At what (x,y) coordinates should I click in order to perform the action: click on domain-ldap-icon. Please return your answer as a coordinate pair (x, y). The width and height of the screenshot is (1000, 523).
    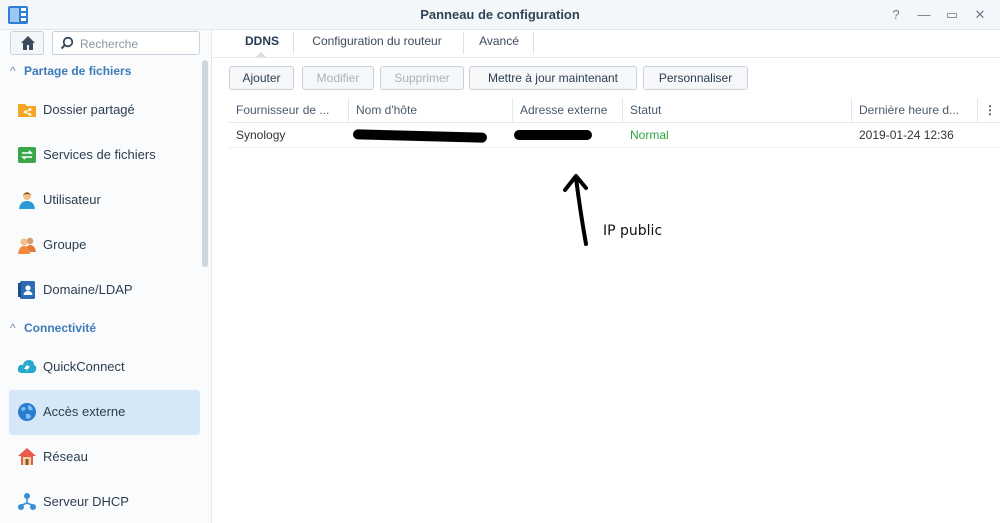
    Looking at the image, I should click on (26, 290).